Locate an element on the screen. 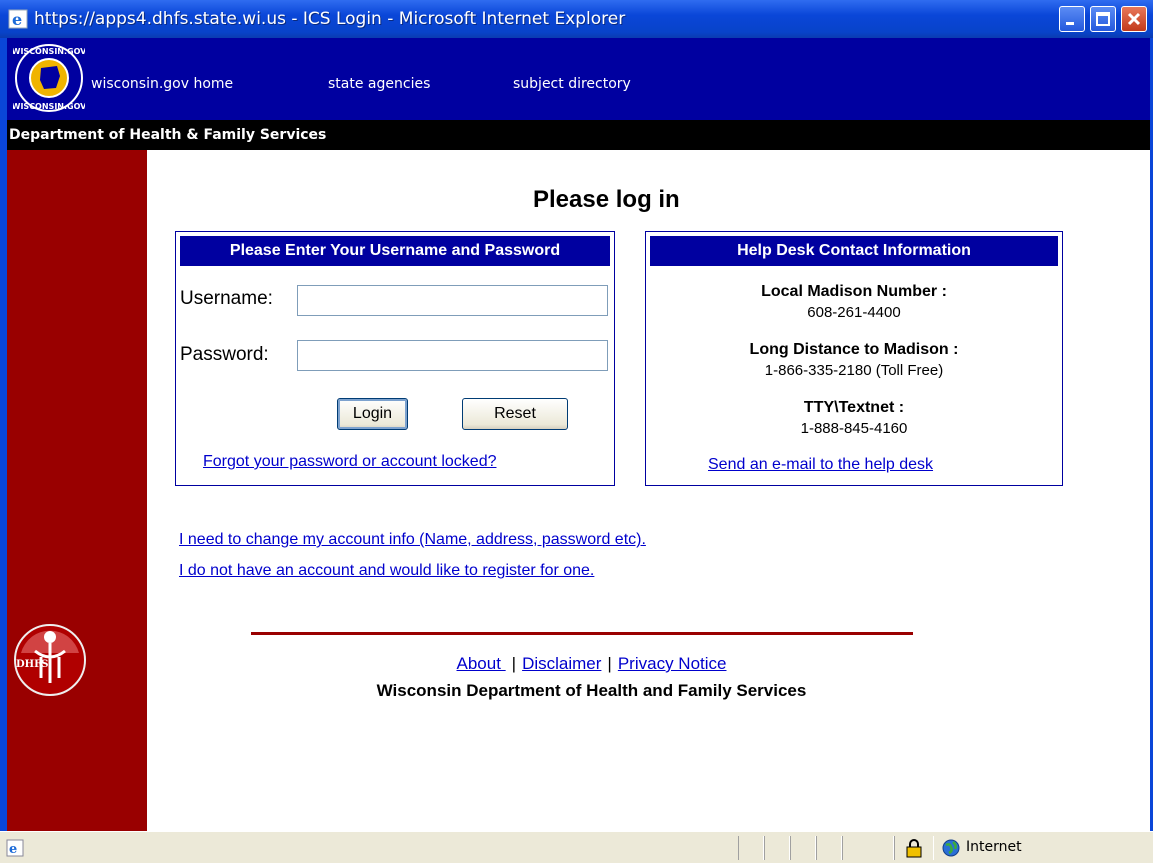 This screenshot has height=863, width=1153. minimize-button is located at coordinates (1072, 19).